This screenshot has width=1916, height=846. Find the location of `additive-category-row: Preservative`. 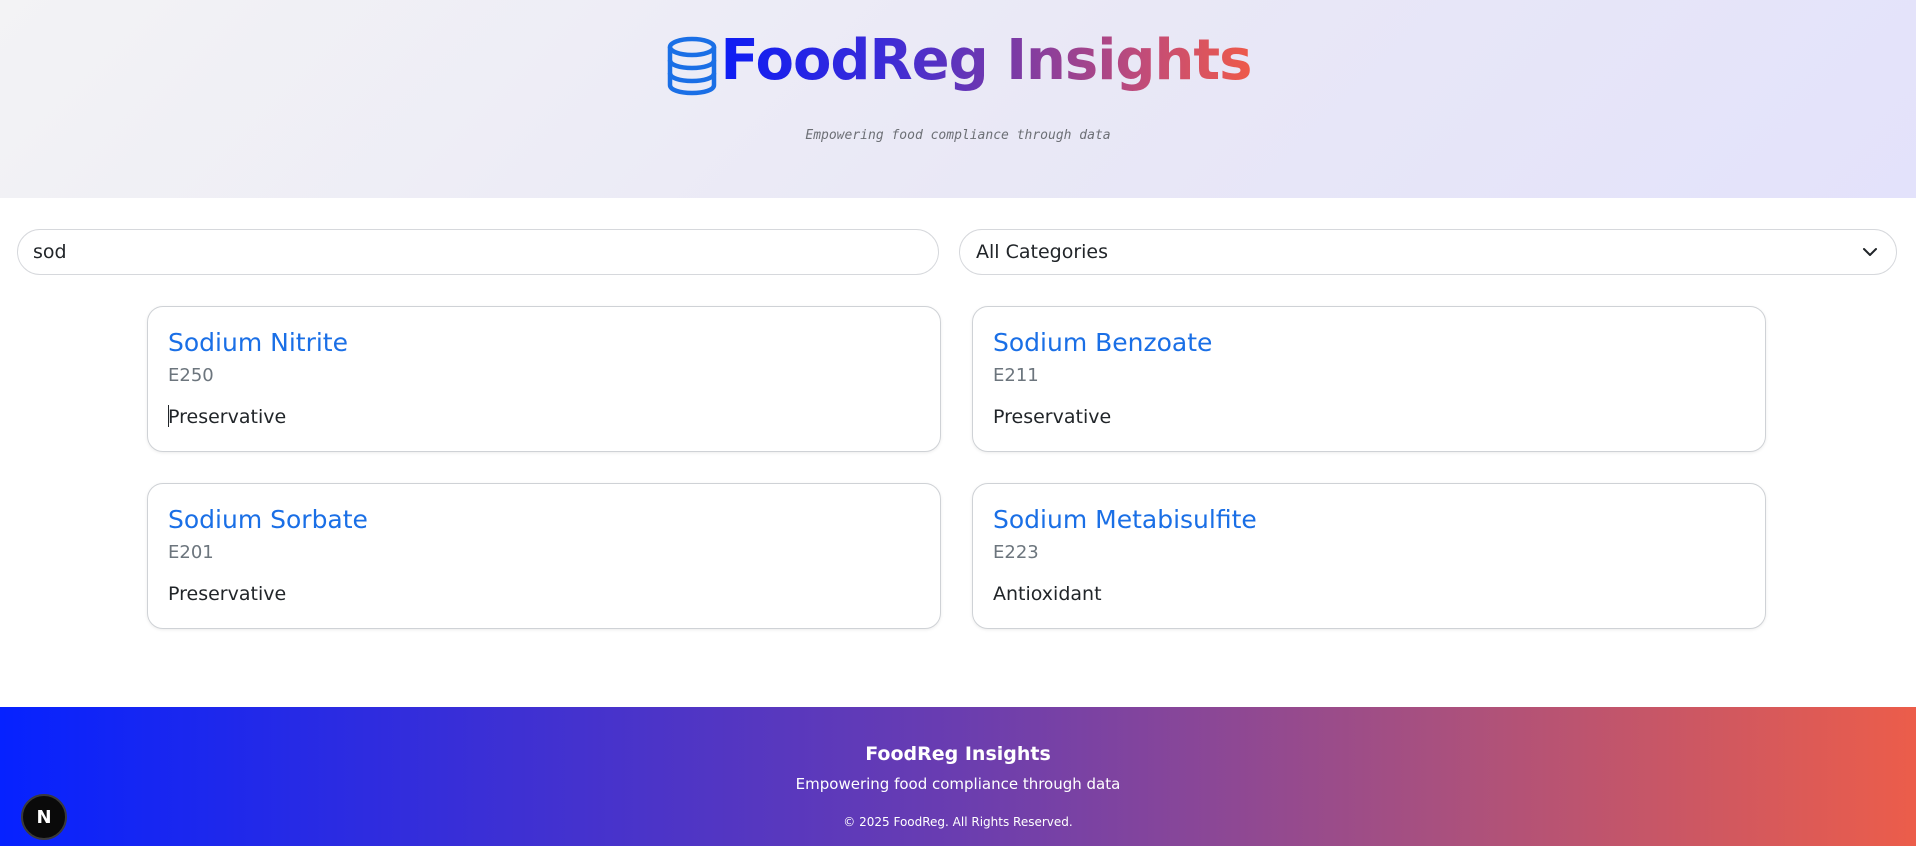

additive-category-row: Preservative is located at coordinates (544, 417).